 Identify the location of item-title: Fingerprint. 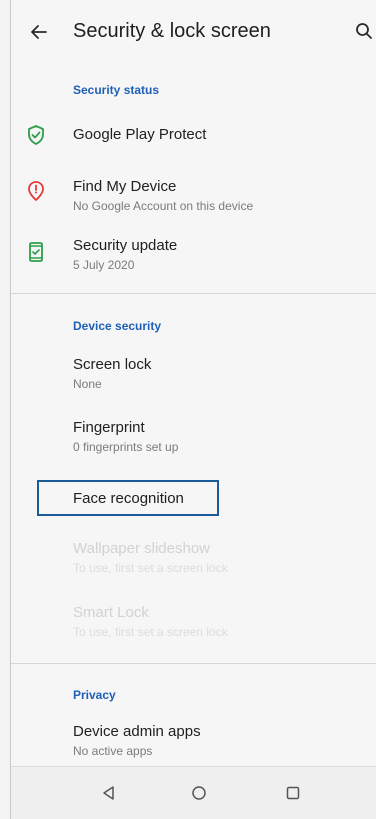
(109, 427).